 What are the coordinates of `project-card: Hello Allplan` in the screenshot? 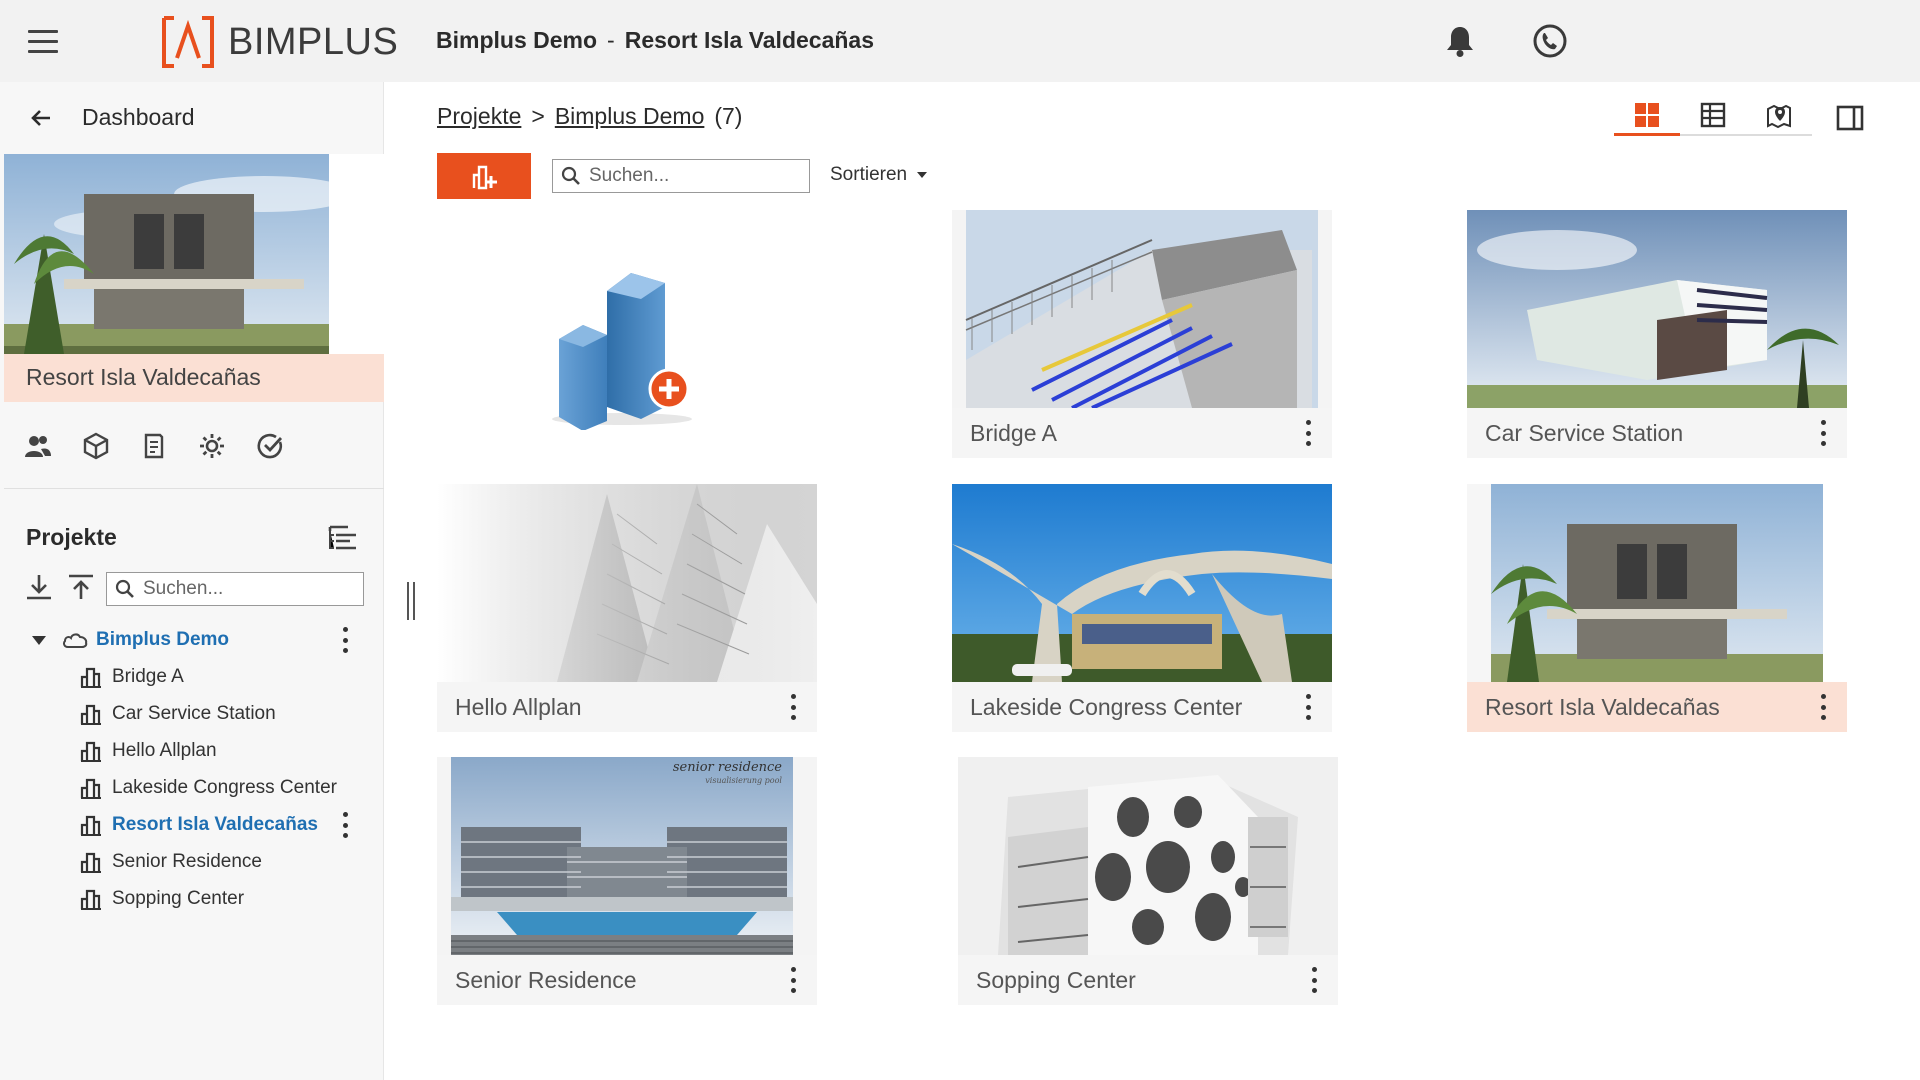 It's located at (627, 608).